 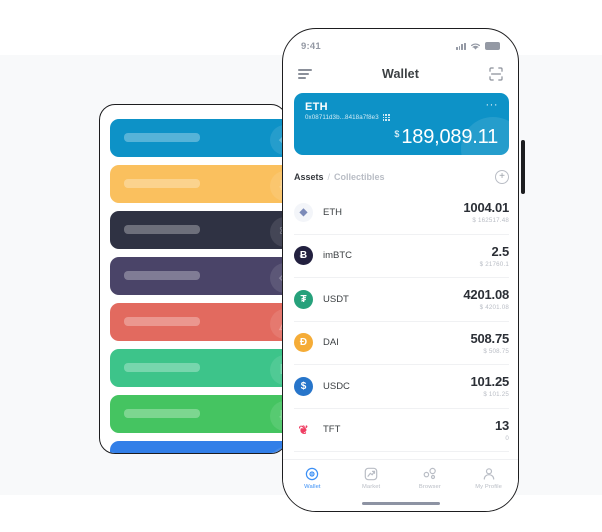 I want to click on more-options-icon: ···, so click(x=492, y=105).